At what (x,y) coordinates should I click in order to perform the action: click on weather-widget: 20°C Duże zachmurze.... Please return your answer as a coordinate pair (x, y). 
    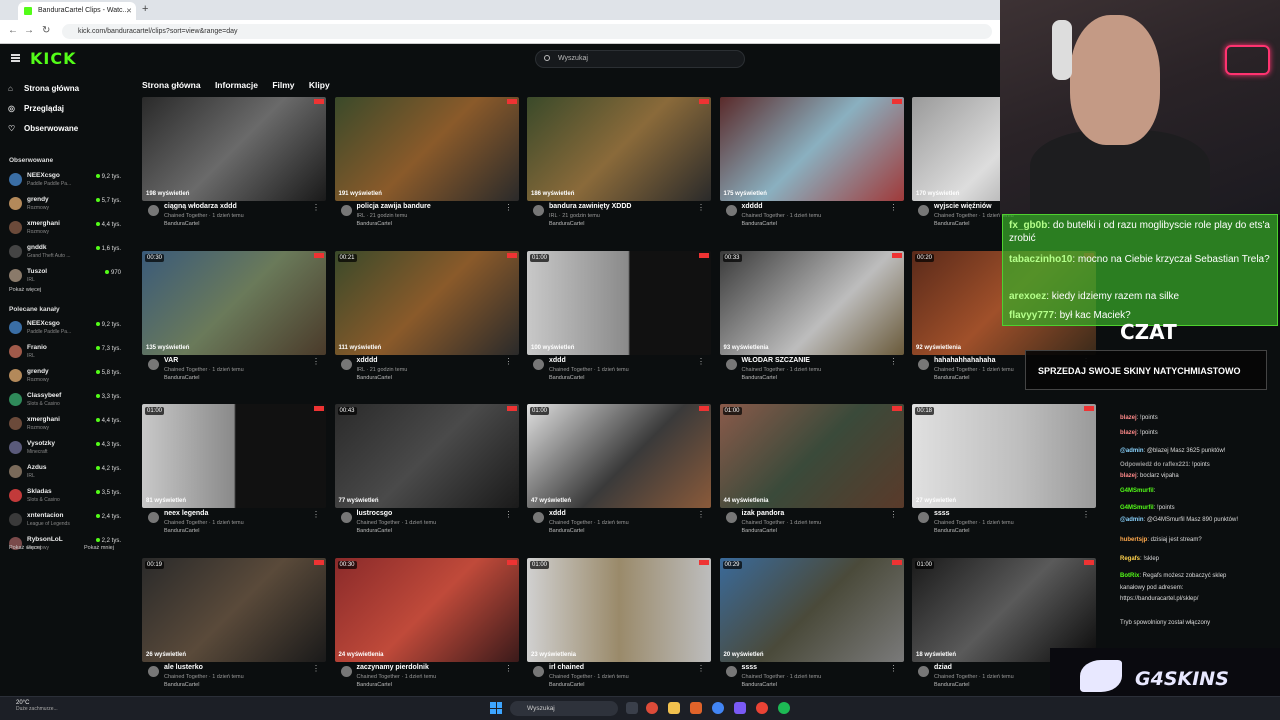
    Looking at the image, I should click on (37, 706).